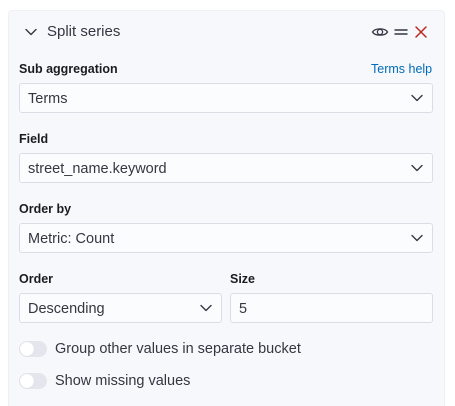 The image size is (455, 406). I want to click on order-select: Descending, so click(120, 308).